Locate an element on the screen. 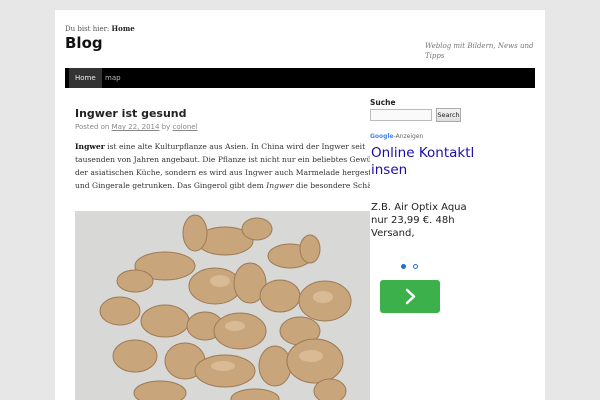 This screenshot has height=400, width=600. ad-label-suffix: -Anzeigen is located at coordinates (408, 136).